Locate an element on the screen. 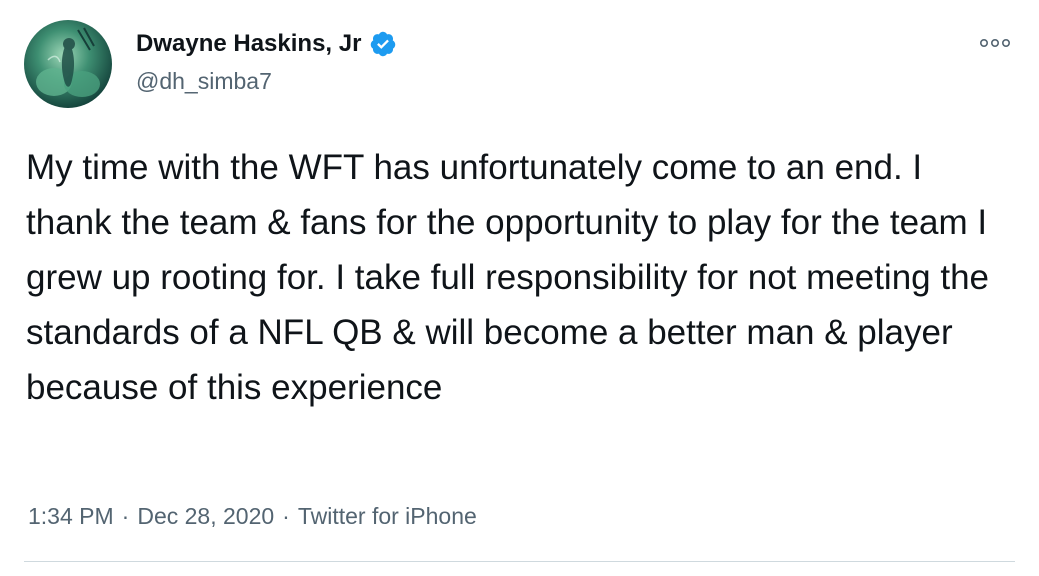 This screenshot has width=1039, height=576. tweet-date: Dec 28, 2020 is located at coordinates (205, 516).